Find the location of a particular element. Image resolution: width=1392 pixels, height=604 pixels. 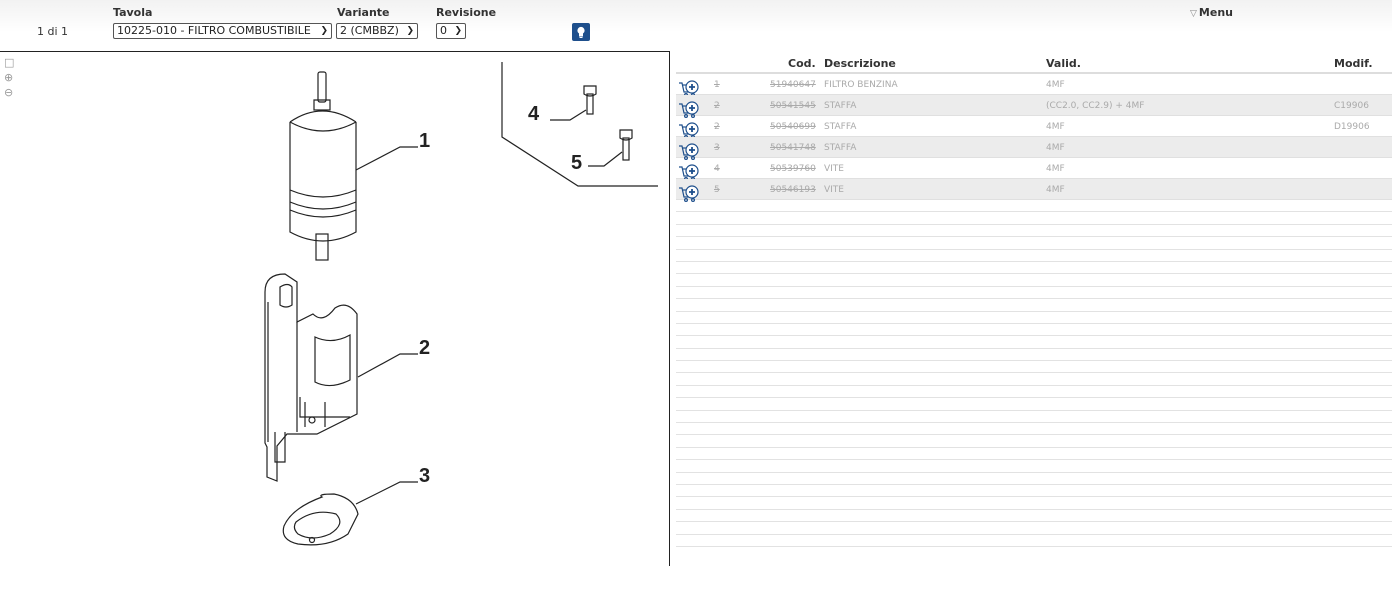

bolt-4-drawing is located at coordinates (573, 103).